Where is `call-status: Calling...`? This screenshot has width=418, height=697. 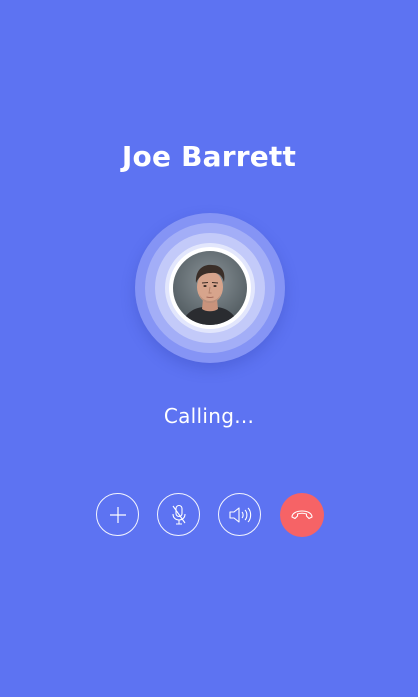 call-status: Calling... is located at coordinates (209, 416).